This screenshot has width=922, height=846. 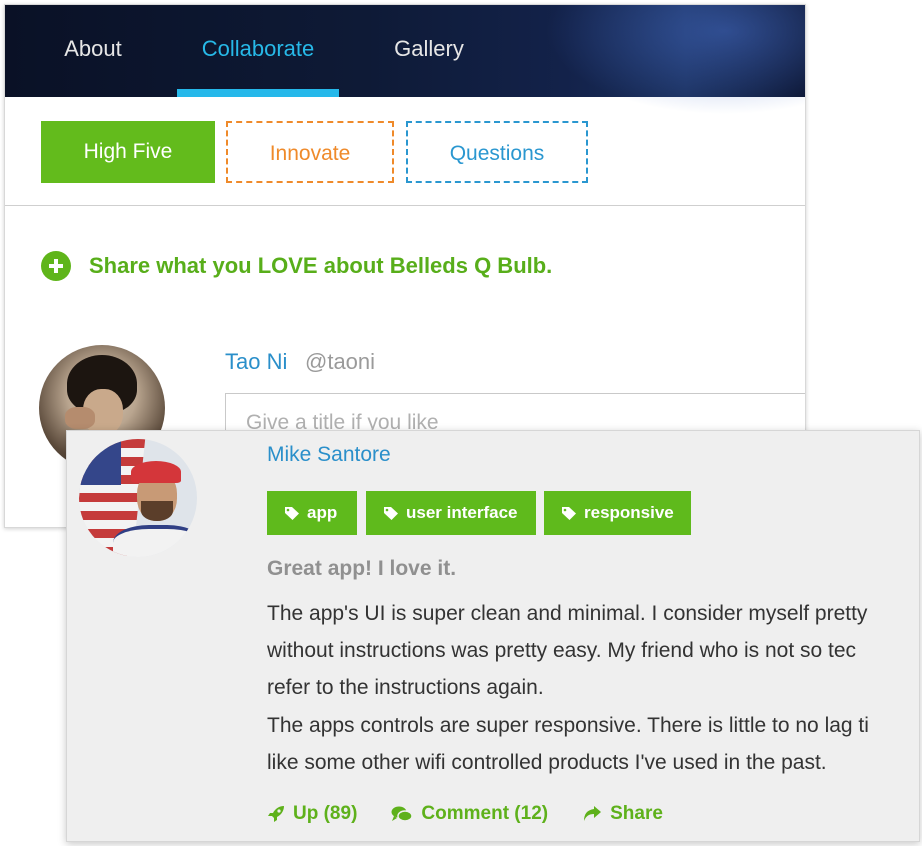 What do you see at coordinates (258, 93) in the screenshot?
I see `active-tab-indicator` at bounding box center [258, 93].